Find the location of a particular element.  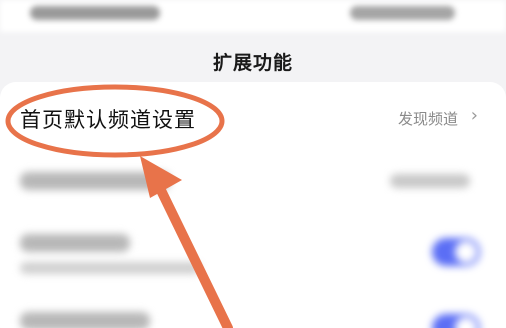

homepage-default-channel-value: 发现频道 is located at coordinates (427, 119).